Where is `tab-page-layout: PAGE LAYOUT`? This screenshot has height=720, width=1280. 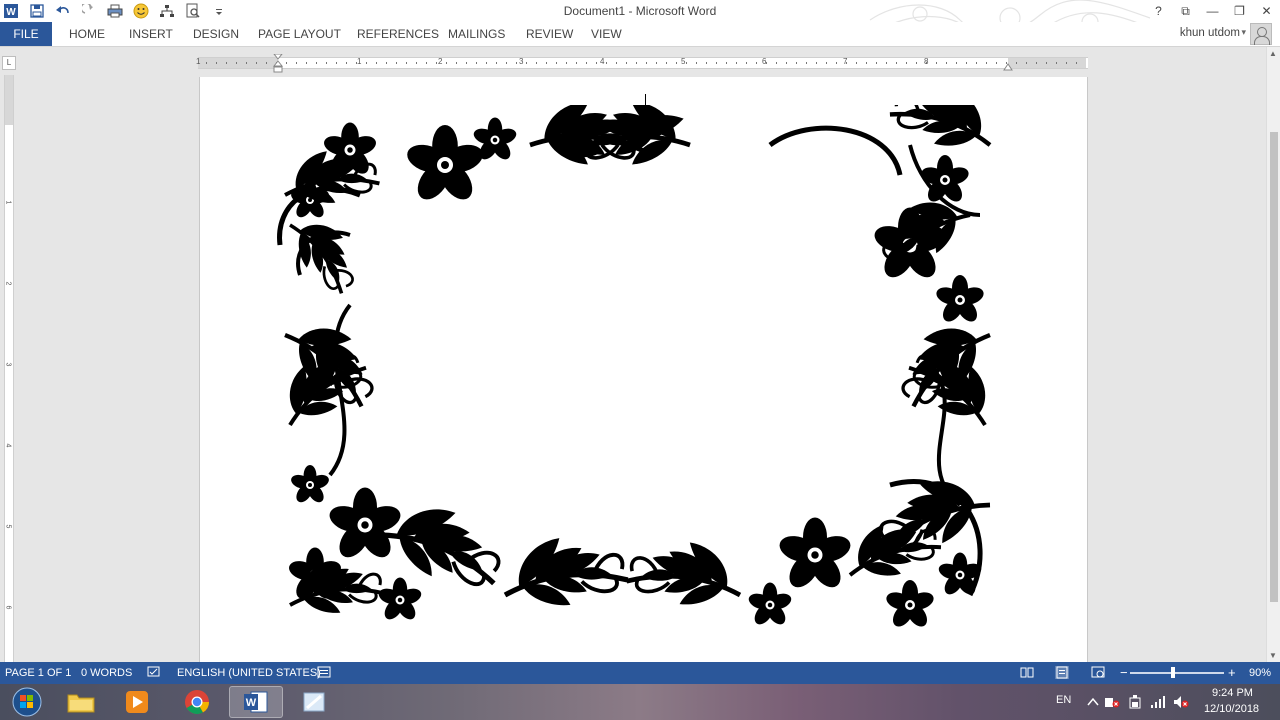 tab-page-layout: PAGE LAYOUT is located at coordinates (299, 34).